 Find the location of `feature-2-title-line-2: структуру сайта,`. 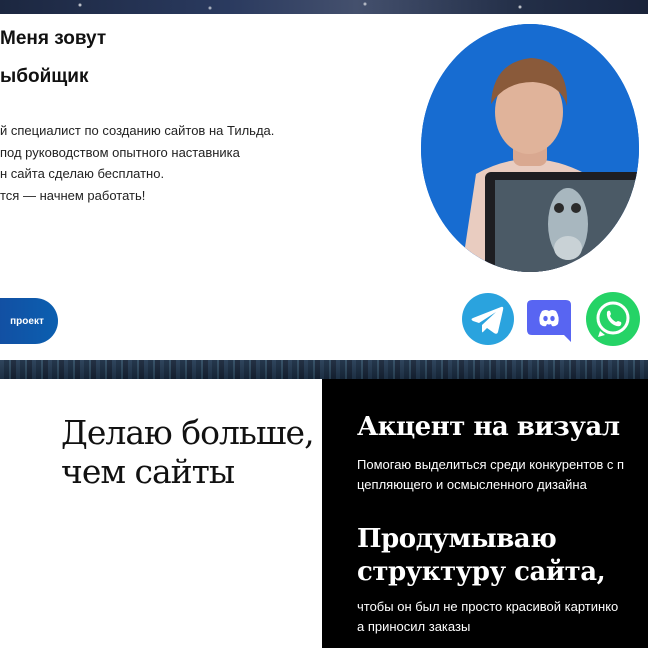

feature-2-title-line-2: структуру сайта, is located at coordinates (481, 572).